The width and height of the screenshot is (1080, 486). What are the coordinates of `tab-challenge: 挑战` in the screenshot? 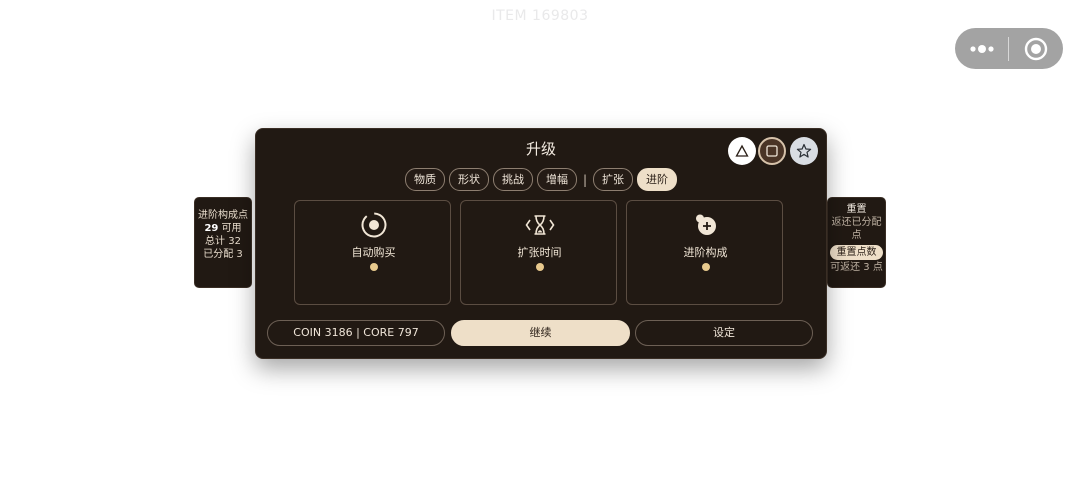 It's located at (512, 179).